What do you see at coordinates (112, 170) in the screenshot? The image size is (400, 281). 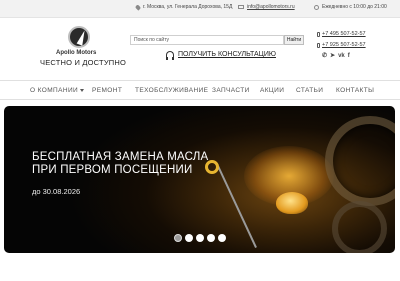 I see `banner-title-line-2: ПРИ ПЕРВОМ ПОСЕЩЕНИИ` at bounding box center [112, 170].